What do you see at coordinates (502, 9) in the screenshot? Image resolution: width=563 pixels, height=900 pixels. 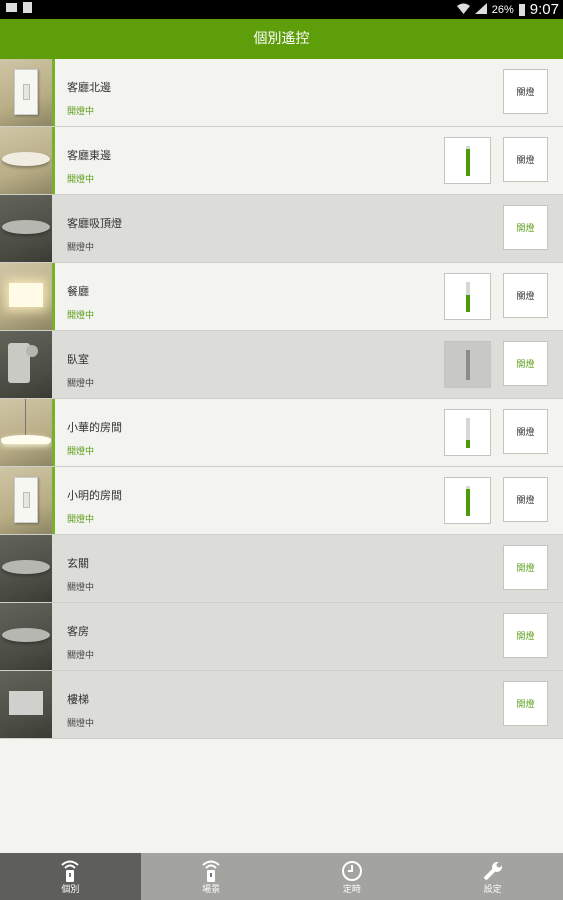 I see `battery-percent: 26%` at bounding box center [502, 9].